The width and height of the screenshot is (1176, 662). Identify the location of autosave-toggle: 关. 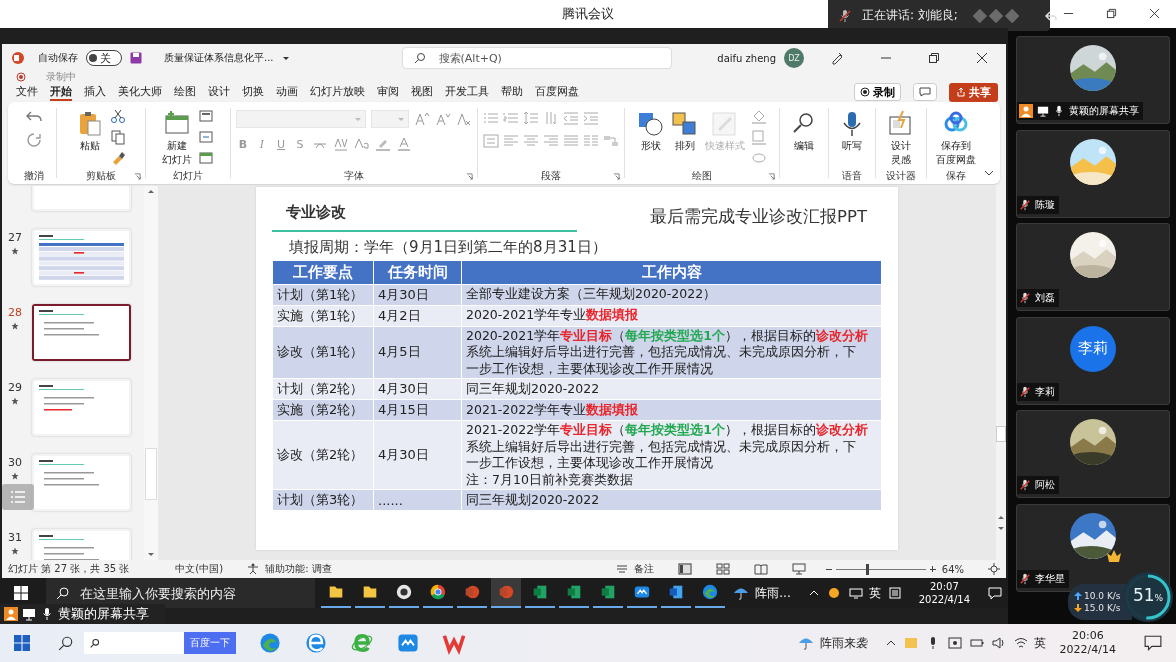
(104, 58).